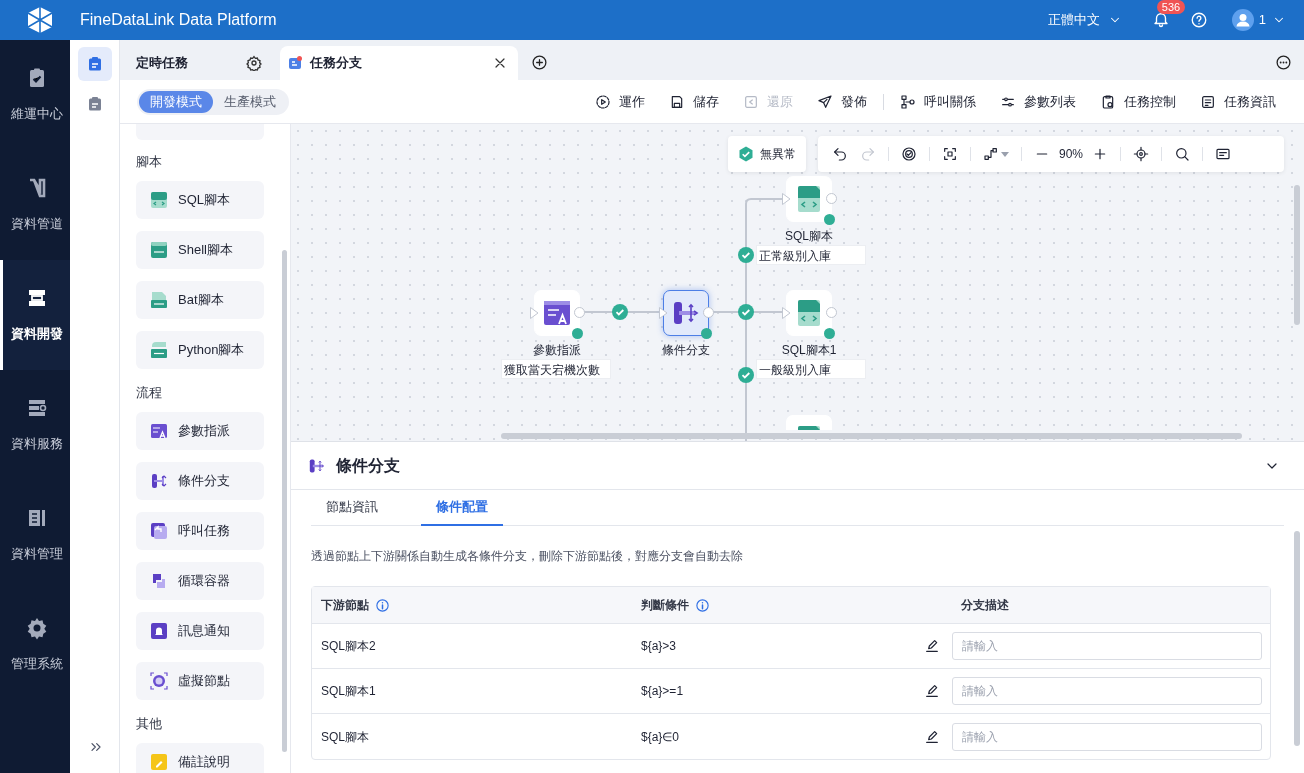  What do you see at coordinates (1108, 101) in the screenshot?
I see `clipboard-gear-icon` at bounding box center [1108, 101].